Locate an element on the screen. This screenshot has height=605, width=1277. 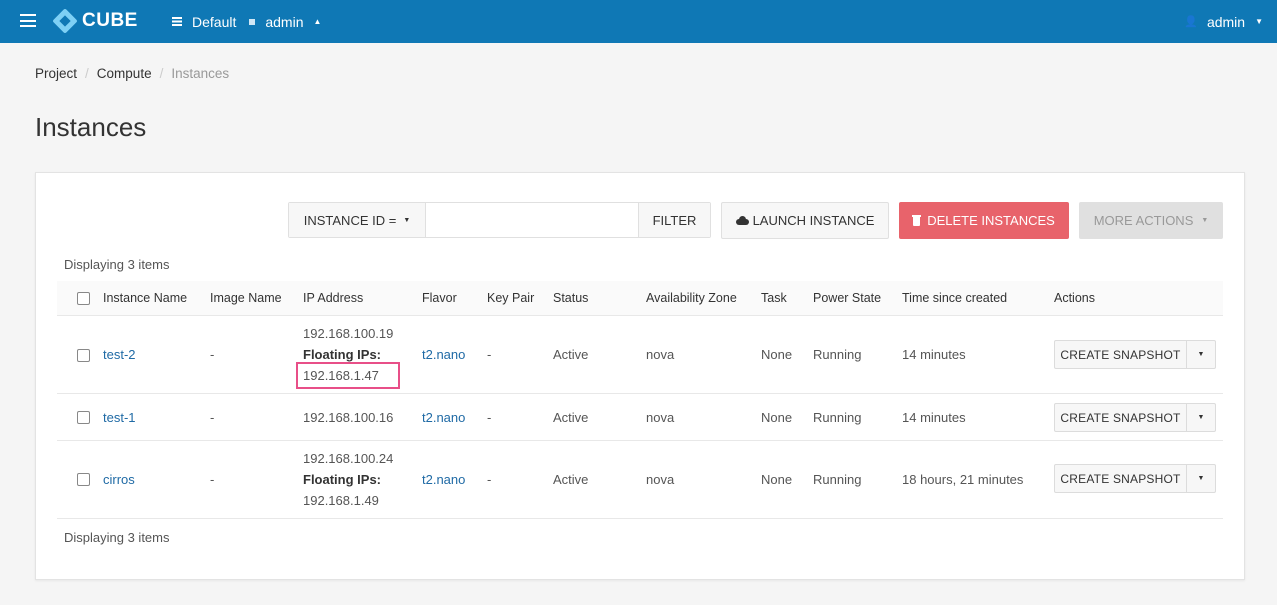
filter-field-select: INSTANCE ID = ▼ is located at coordinates (357, 220).